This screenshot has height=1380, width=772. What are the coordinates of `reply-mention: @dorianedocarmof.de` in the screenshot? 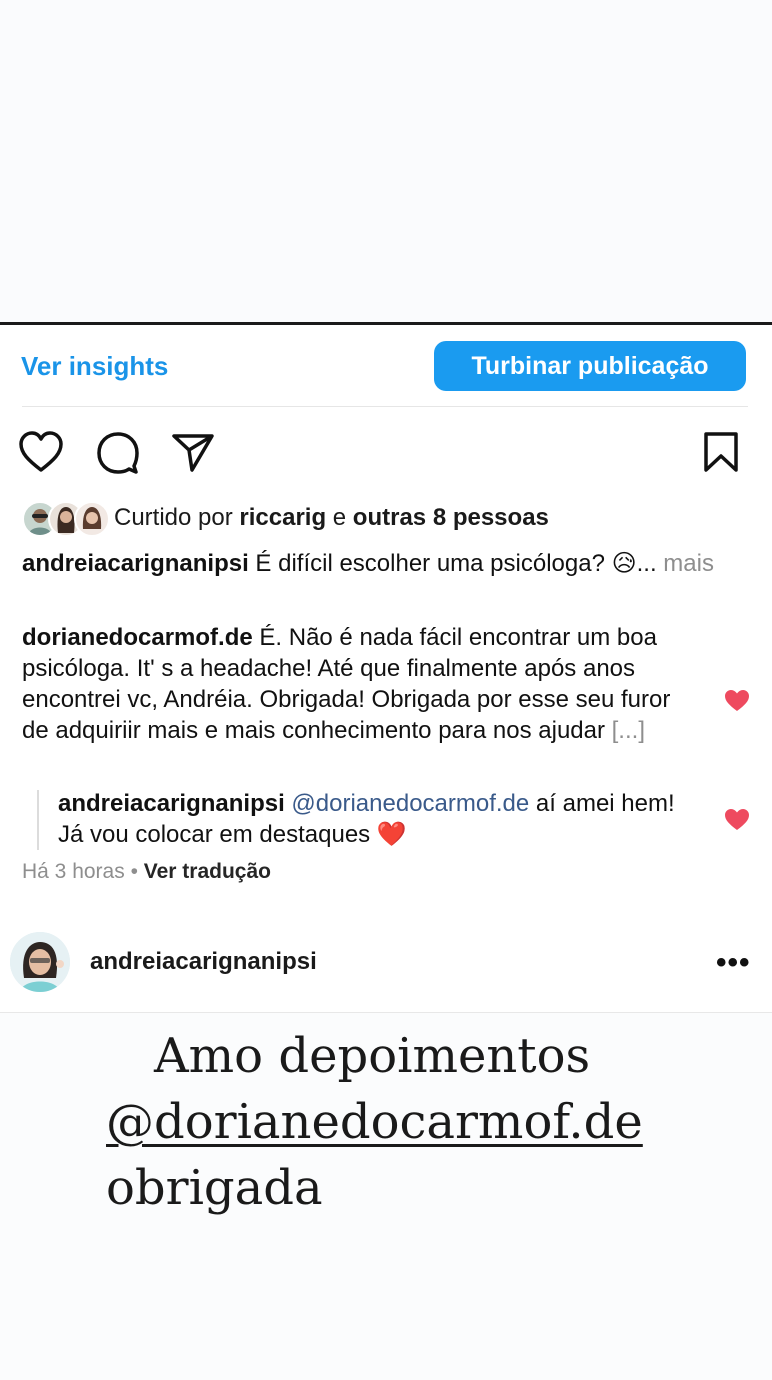 It's located at (407, 803).